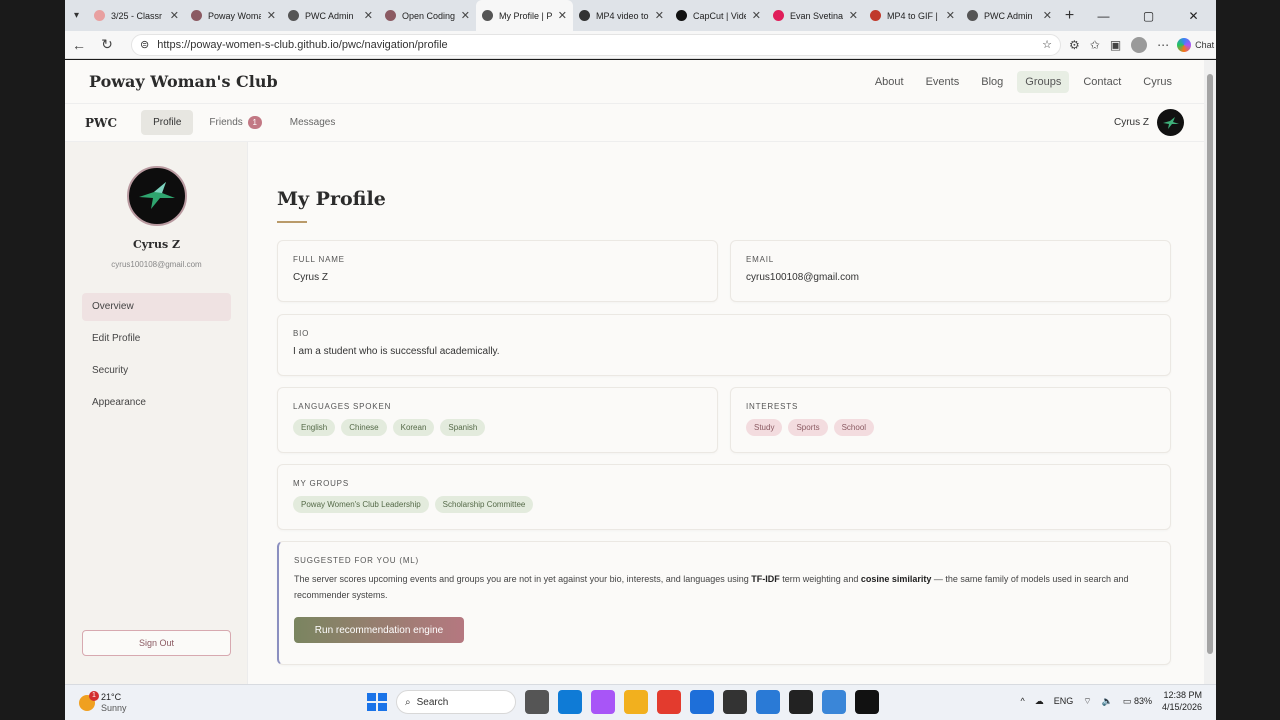 The width and height of the screenshot is (1280, 720). What do you see at coordinates (1149, 122) in the screenshot?
I see `subnav-user: Cyrus Z` at bounding box center [1149, 122].